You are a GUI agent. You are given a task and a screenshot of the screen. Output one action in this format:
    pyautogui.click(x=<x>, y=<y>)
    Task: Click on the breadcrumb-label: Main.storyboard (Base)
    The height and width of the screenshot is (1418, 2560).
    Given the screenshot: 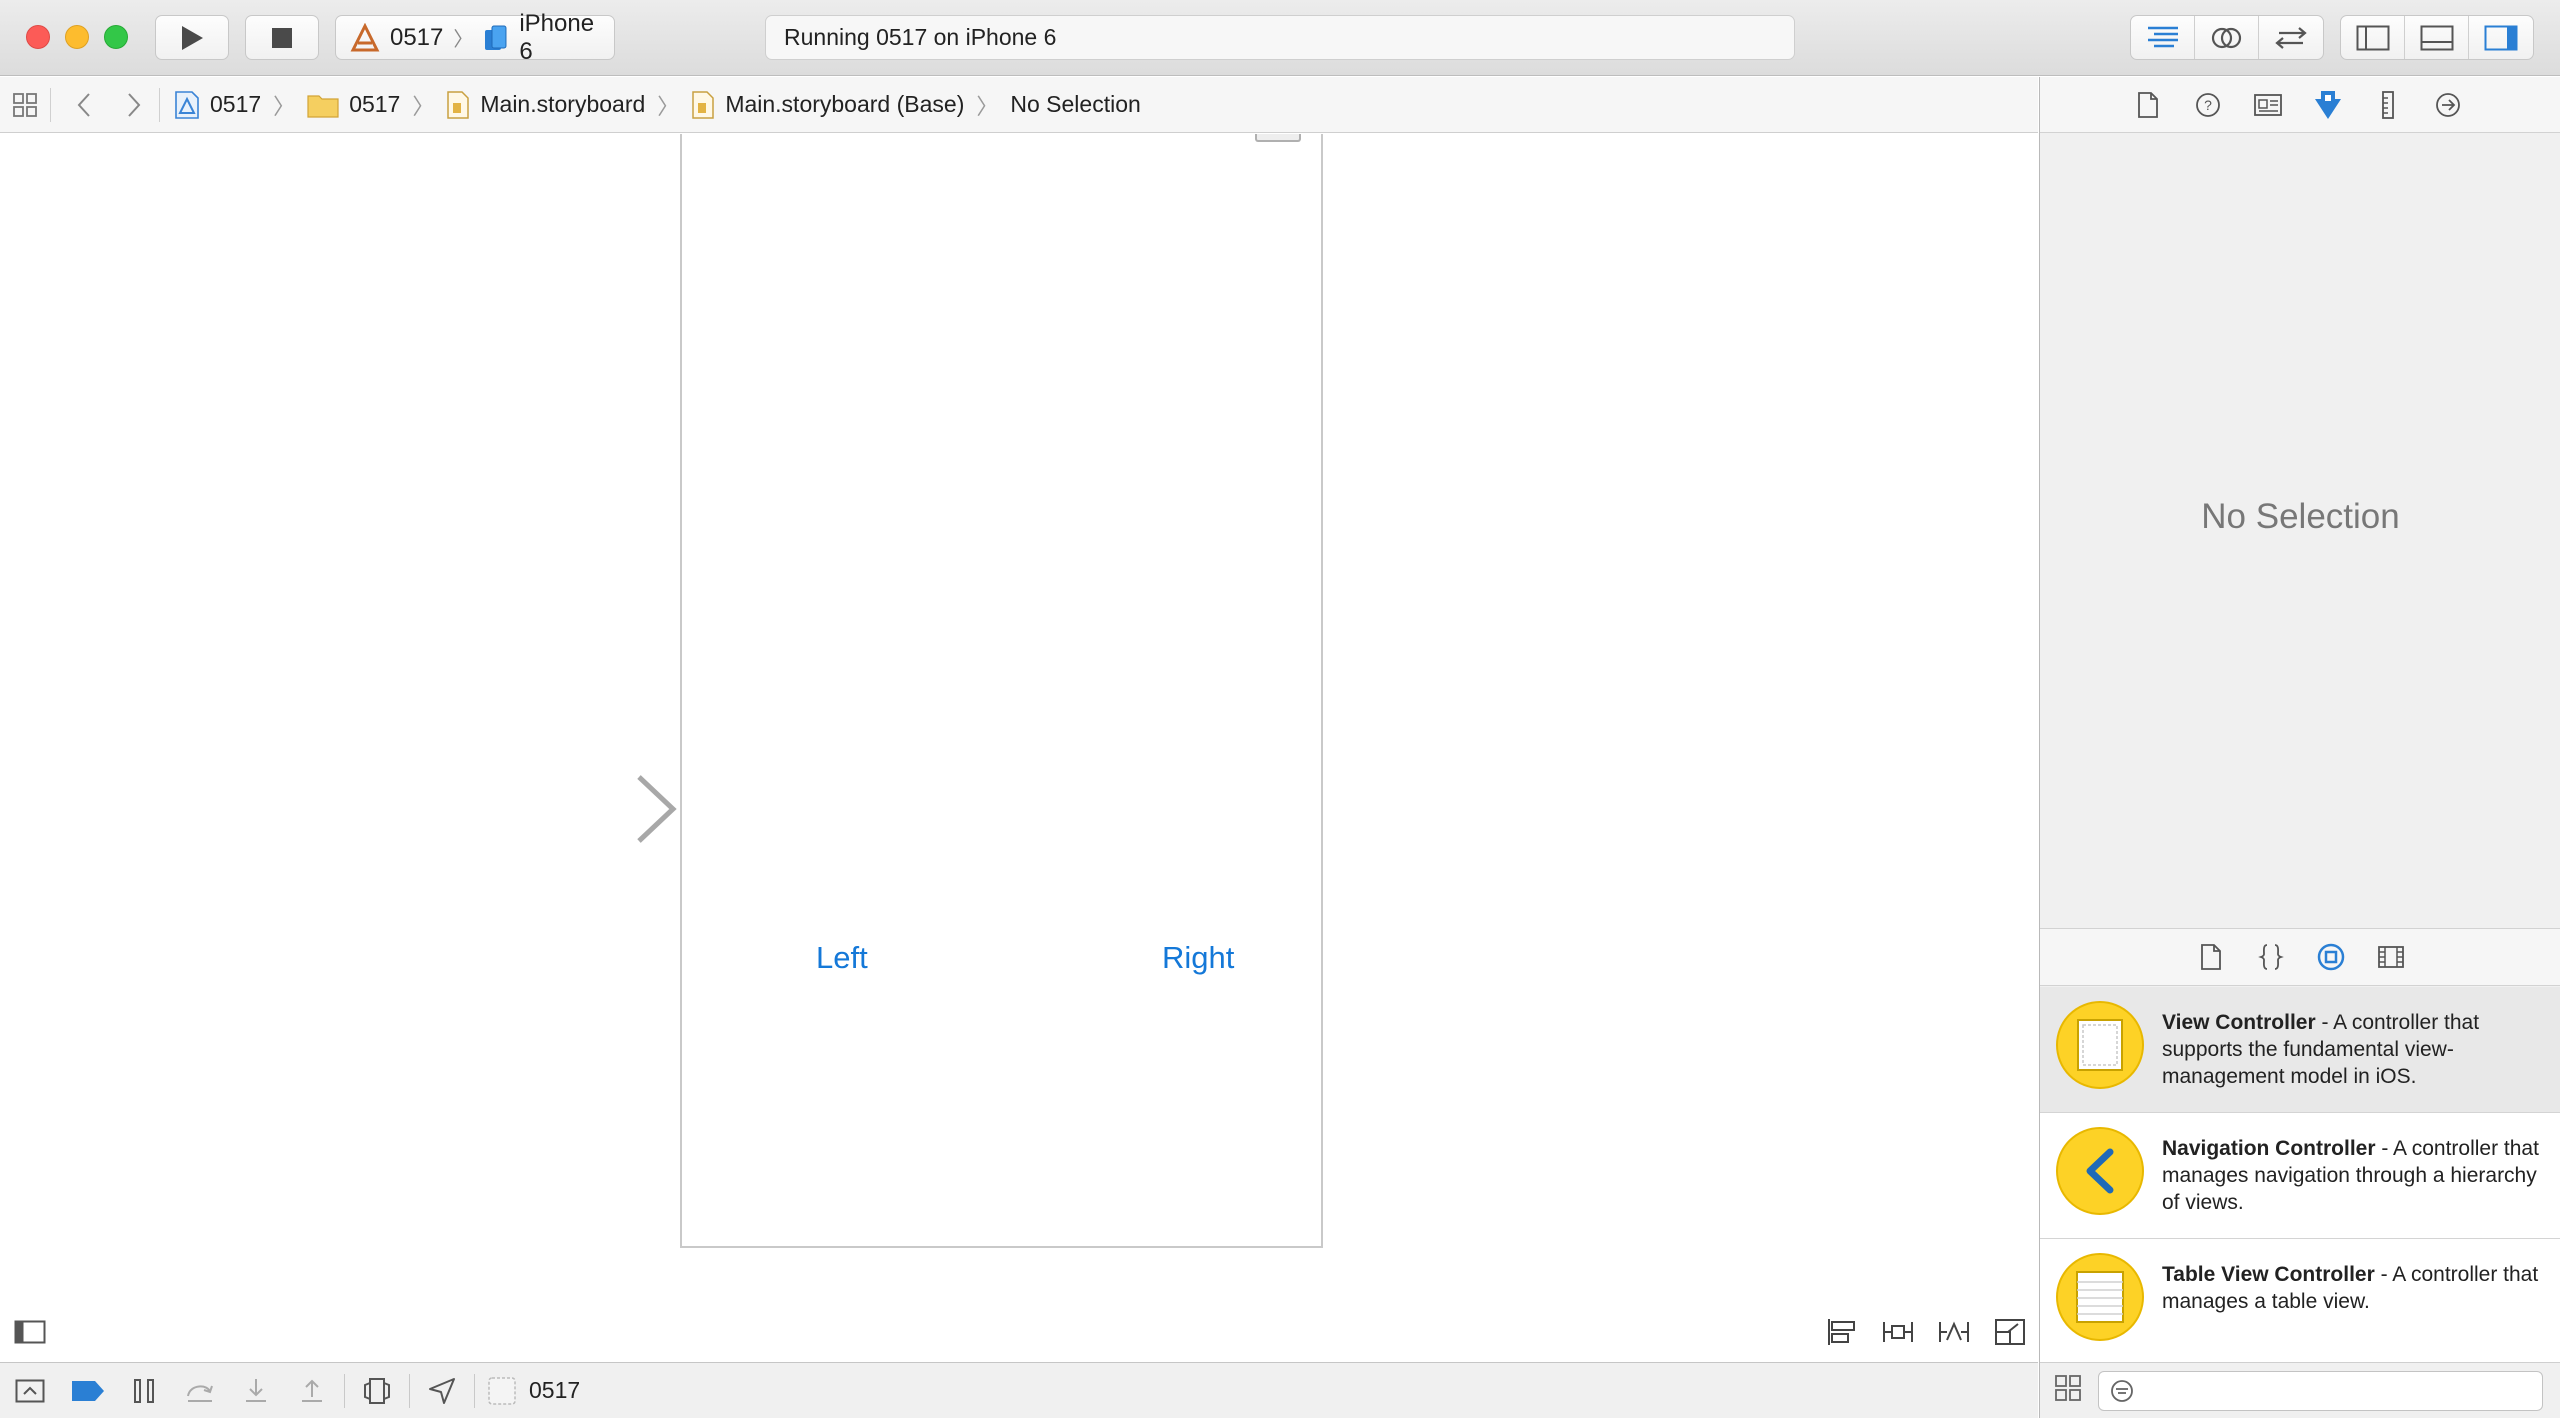 What is the action you would take?
    pyautogui.click(x=845, y=104)
    